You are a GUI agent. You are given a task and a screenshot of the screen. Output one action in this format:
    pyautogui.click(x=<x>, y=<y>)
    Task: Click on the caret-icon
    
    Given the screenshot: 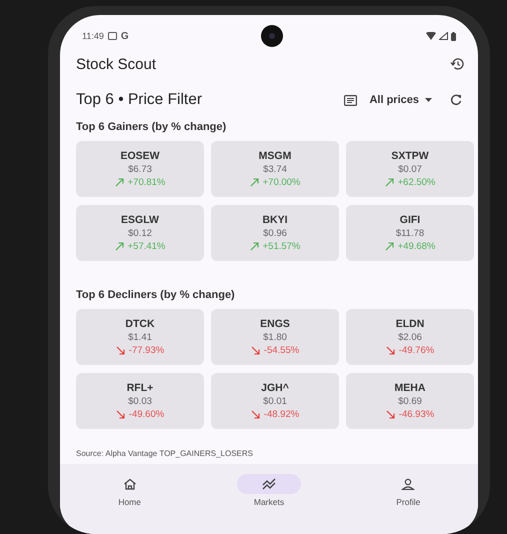 What is the action you would take?
    pyautogui.click(x=428, y=100)
    